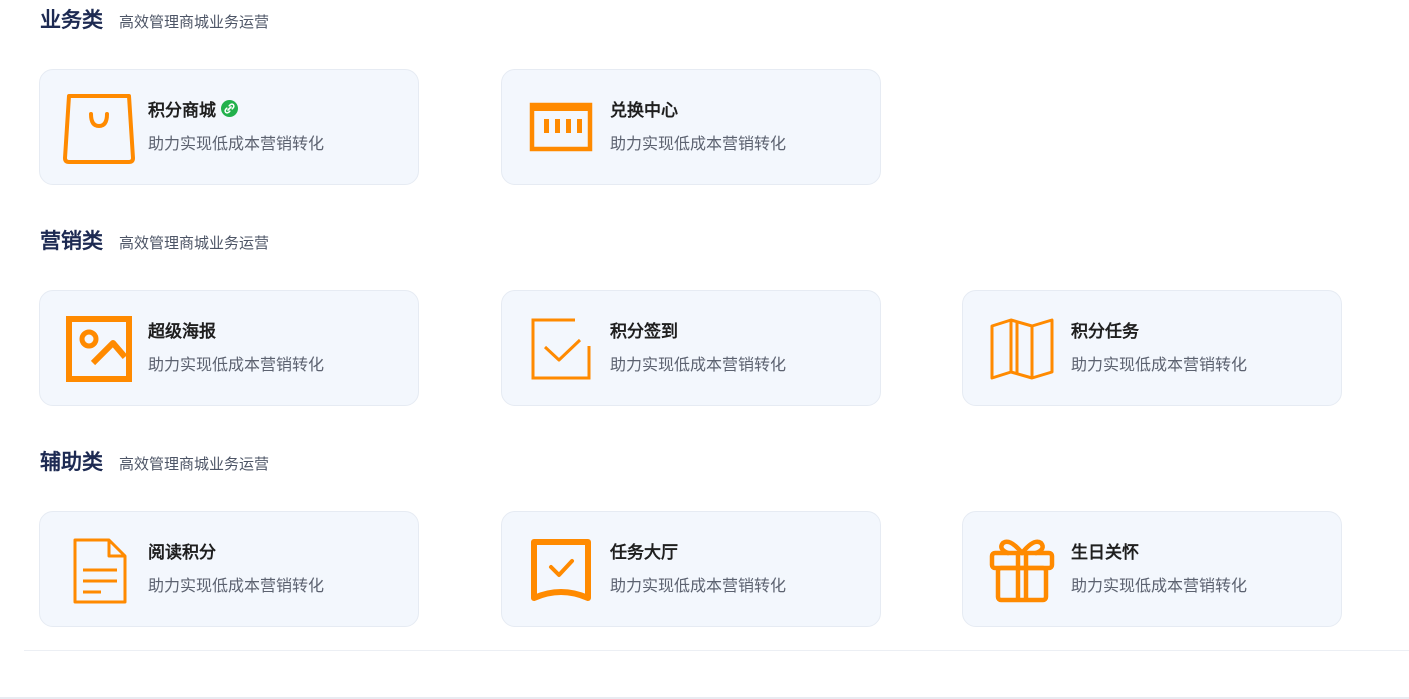 This screenshot has width=1409, height=699. What do you see at coordinates (229, 108) in the screenshot?
I see `link-badge-icon` at bounding box center [229, 108].